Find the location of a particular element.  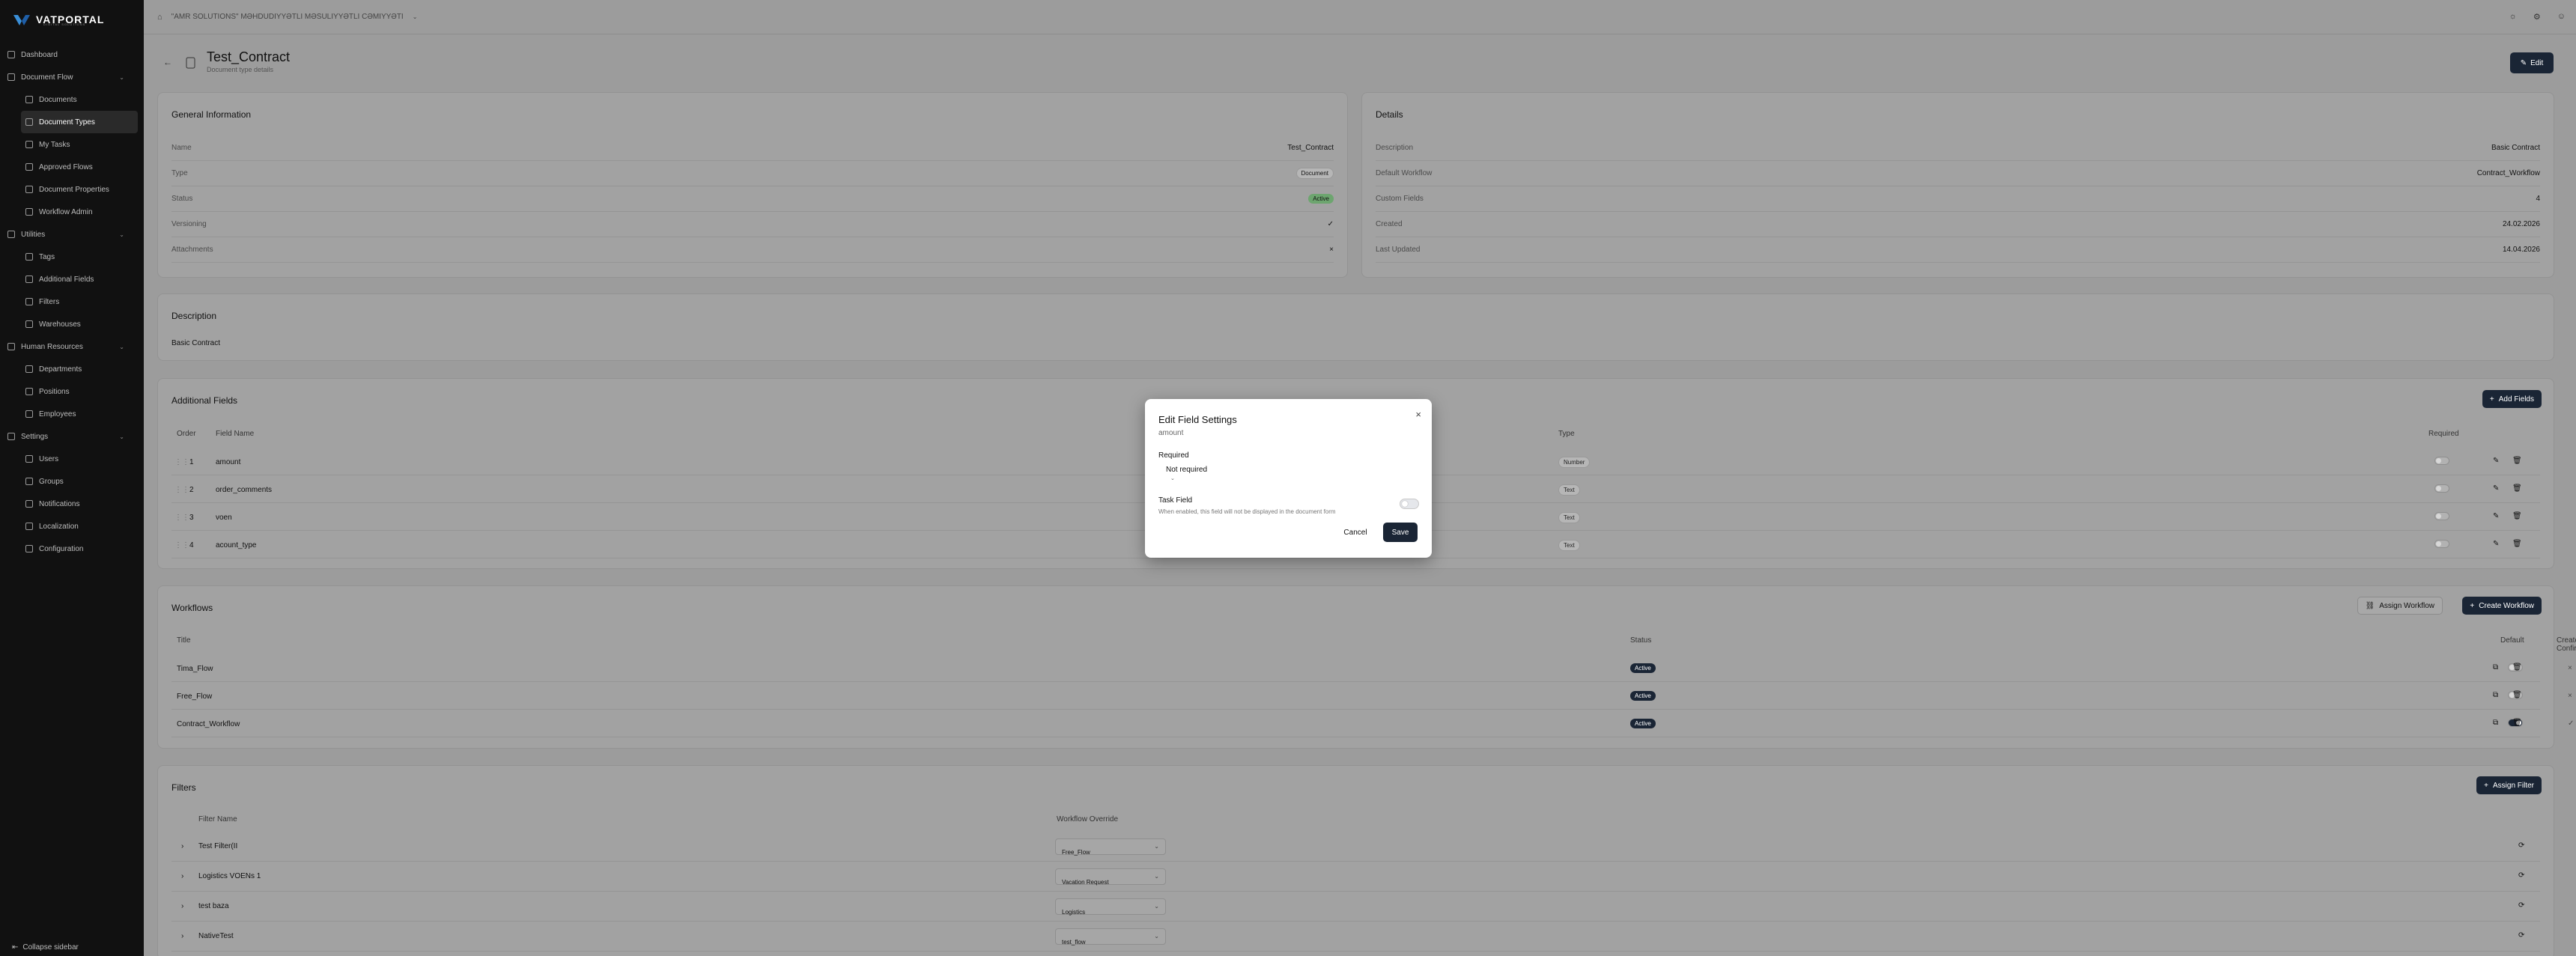

required-select-value: Not required is located at coordinates (1187, 470).